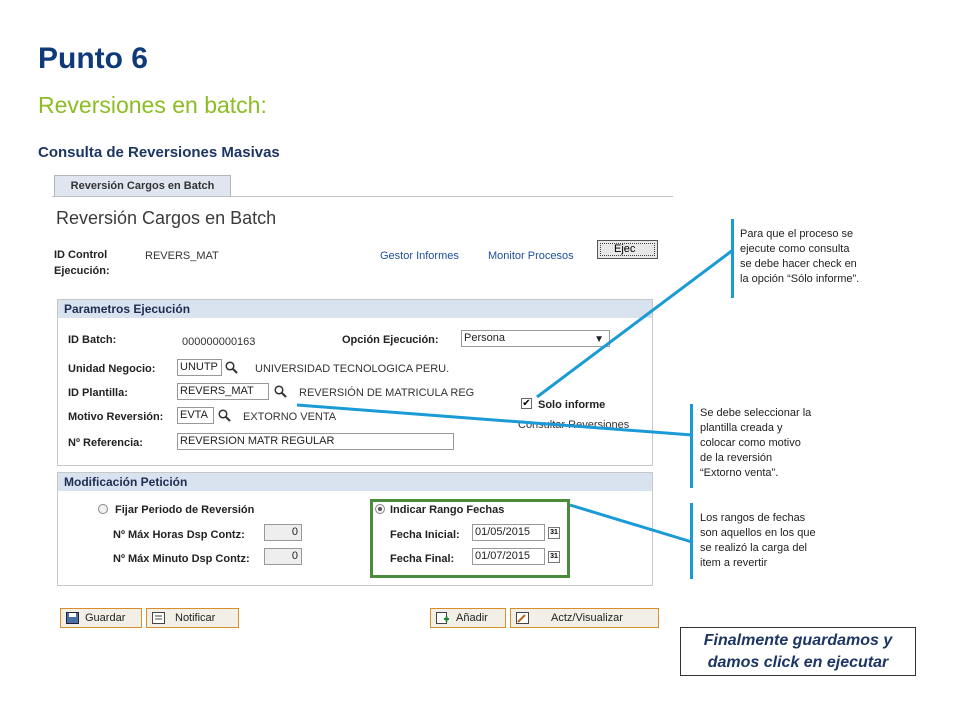  Describe the element at coordinates (758, 533) in the screenshot. I see `note3-line: son aquellos en los que` at that location.